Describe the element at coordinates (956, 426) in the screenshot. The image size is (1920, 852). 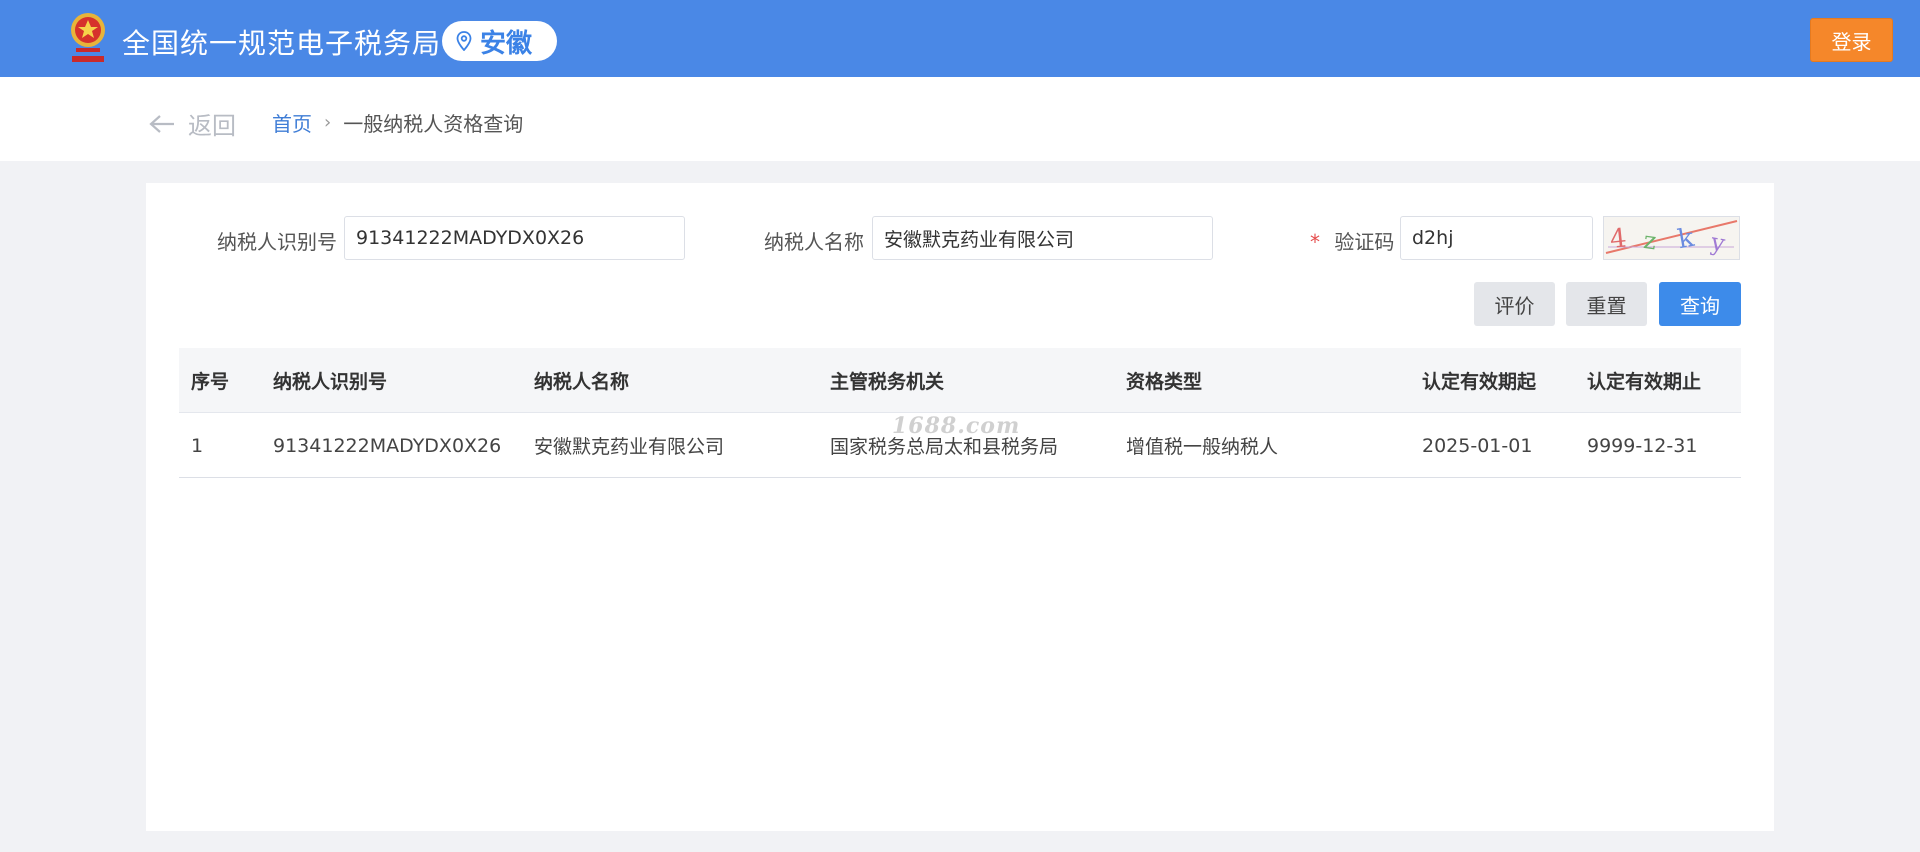
I see `watermark: 1688.com` at that location.